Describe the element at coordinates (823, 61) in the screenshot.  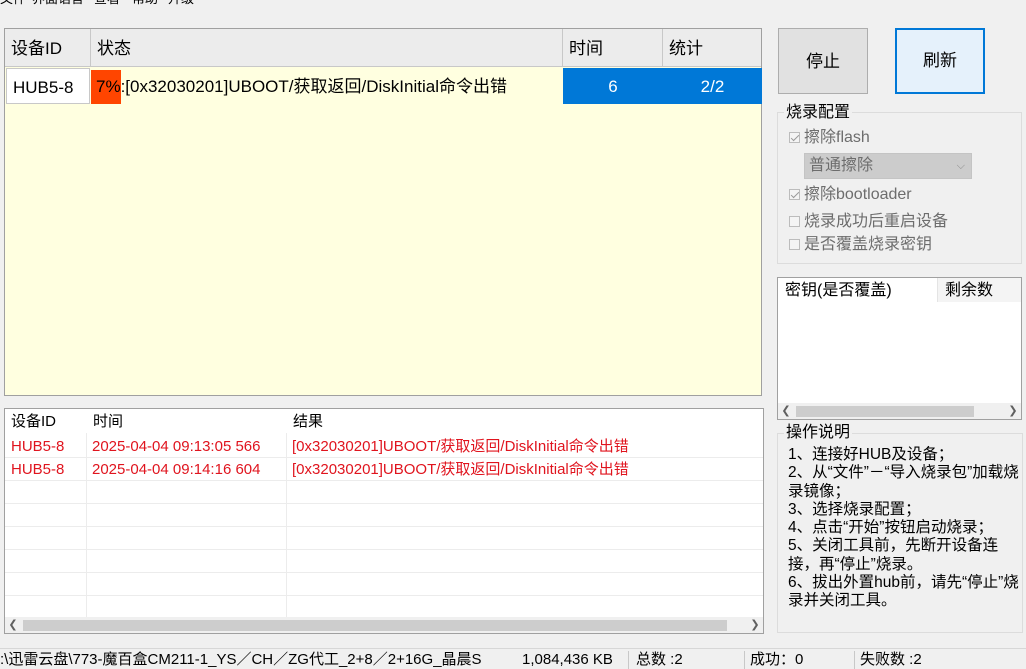
I see `stop-button: 停止` at that location.